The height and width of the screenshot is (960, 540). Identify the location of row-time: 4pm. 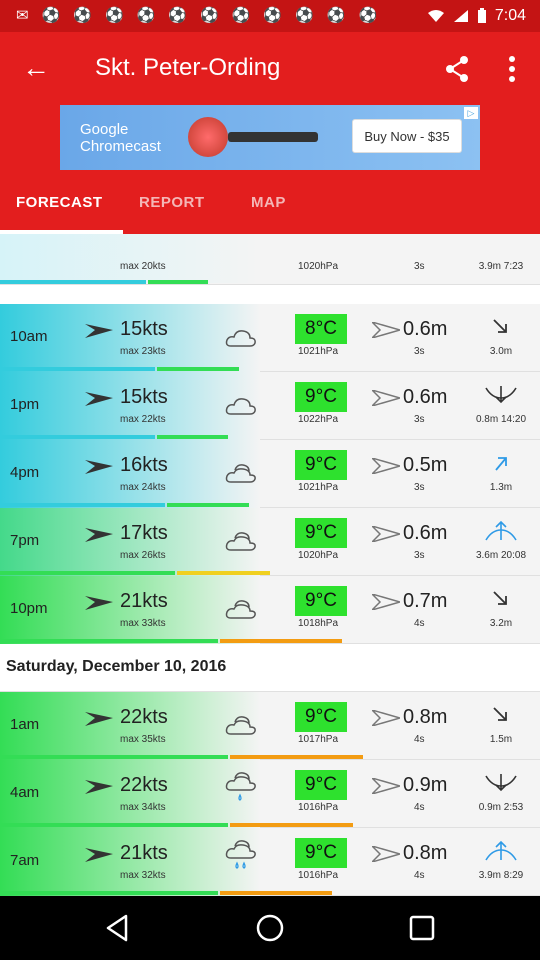
(25, 472).